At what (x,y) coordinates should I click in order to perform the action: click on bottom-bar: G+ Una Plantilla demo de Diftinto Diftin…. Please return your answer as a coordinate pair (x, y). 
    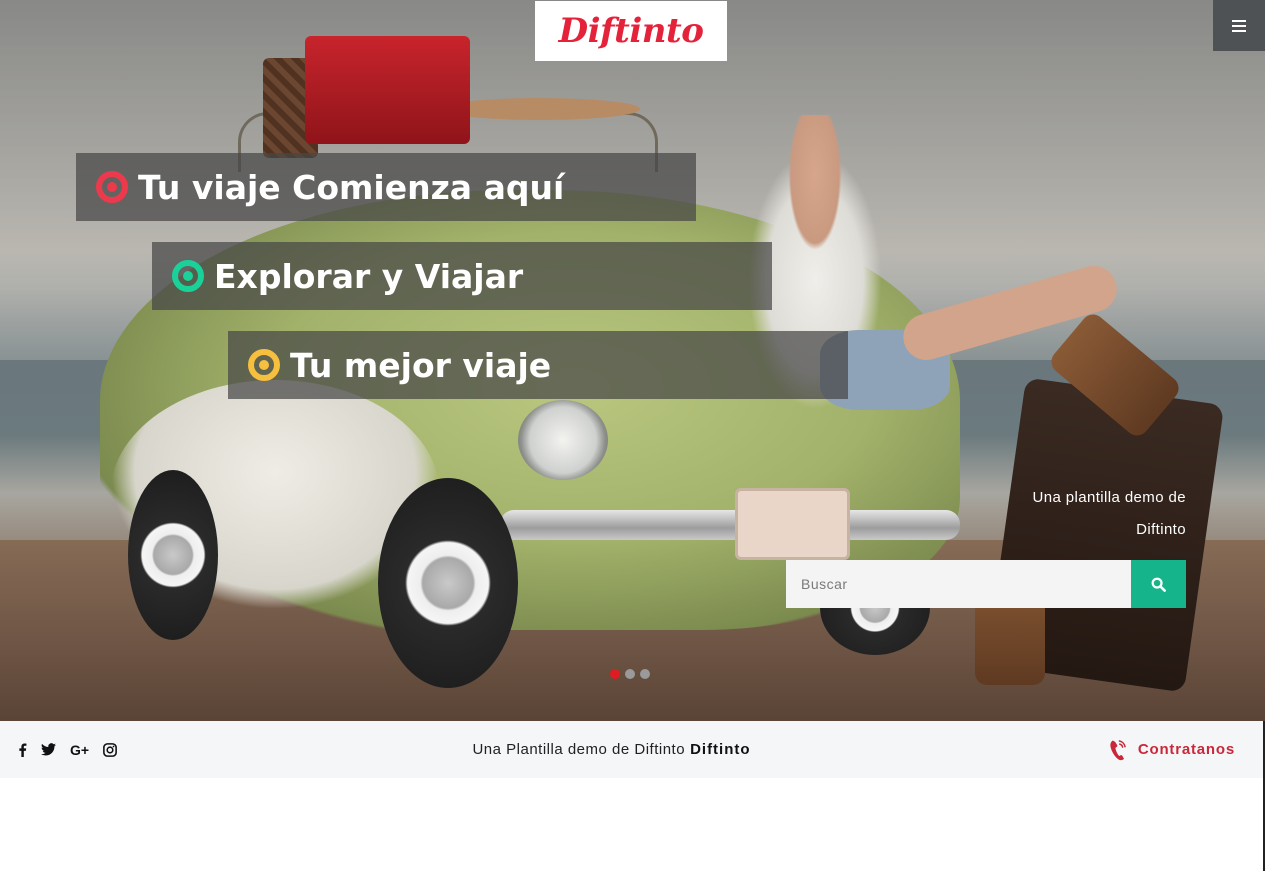
    Looking at the image, I should click on (632, 749).